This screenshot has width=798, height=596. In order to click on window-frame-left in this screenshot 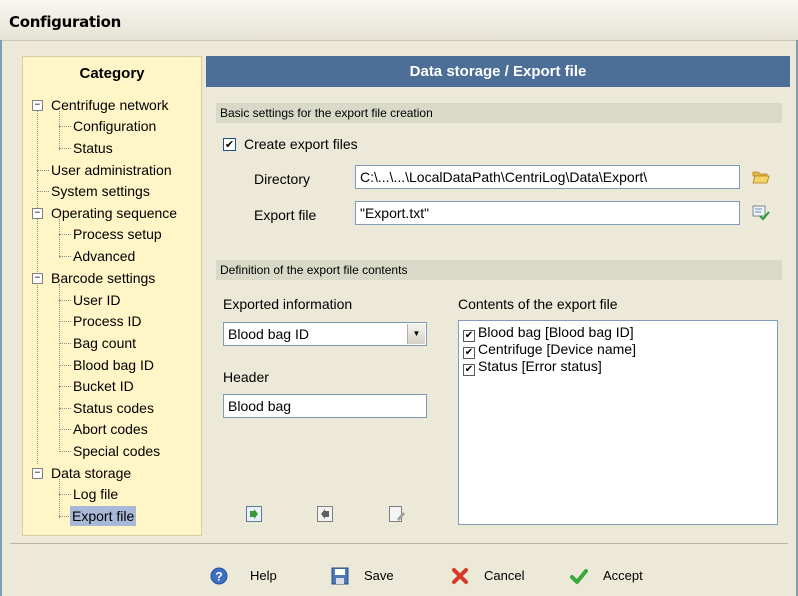, I will do `click(1, 318)`.